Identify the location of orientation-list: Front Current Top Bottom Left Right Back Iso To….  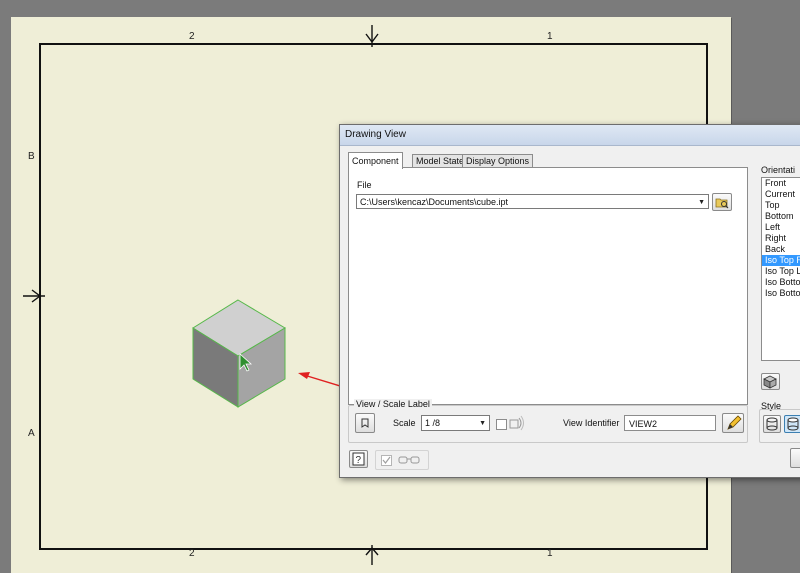
(780, 269).